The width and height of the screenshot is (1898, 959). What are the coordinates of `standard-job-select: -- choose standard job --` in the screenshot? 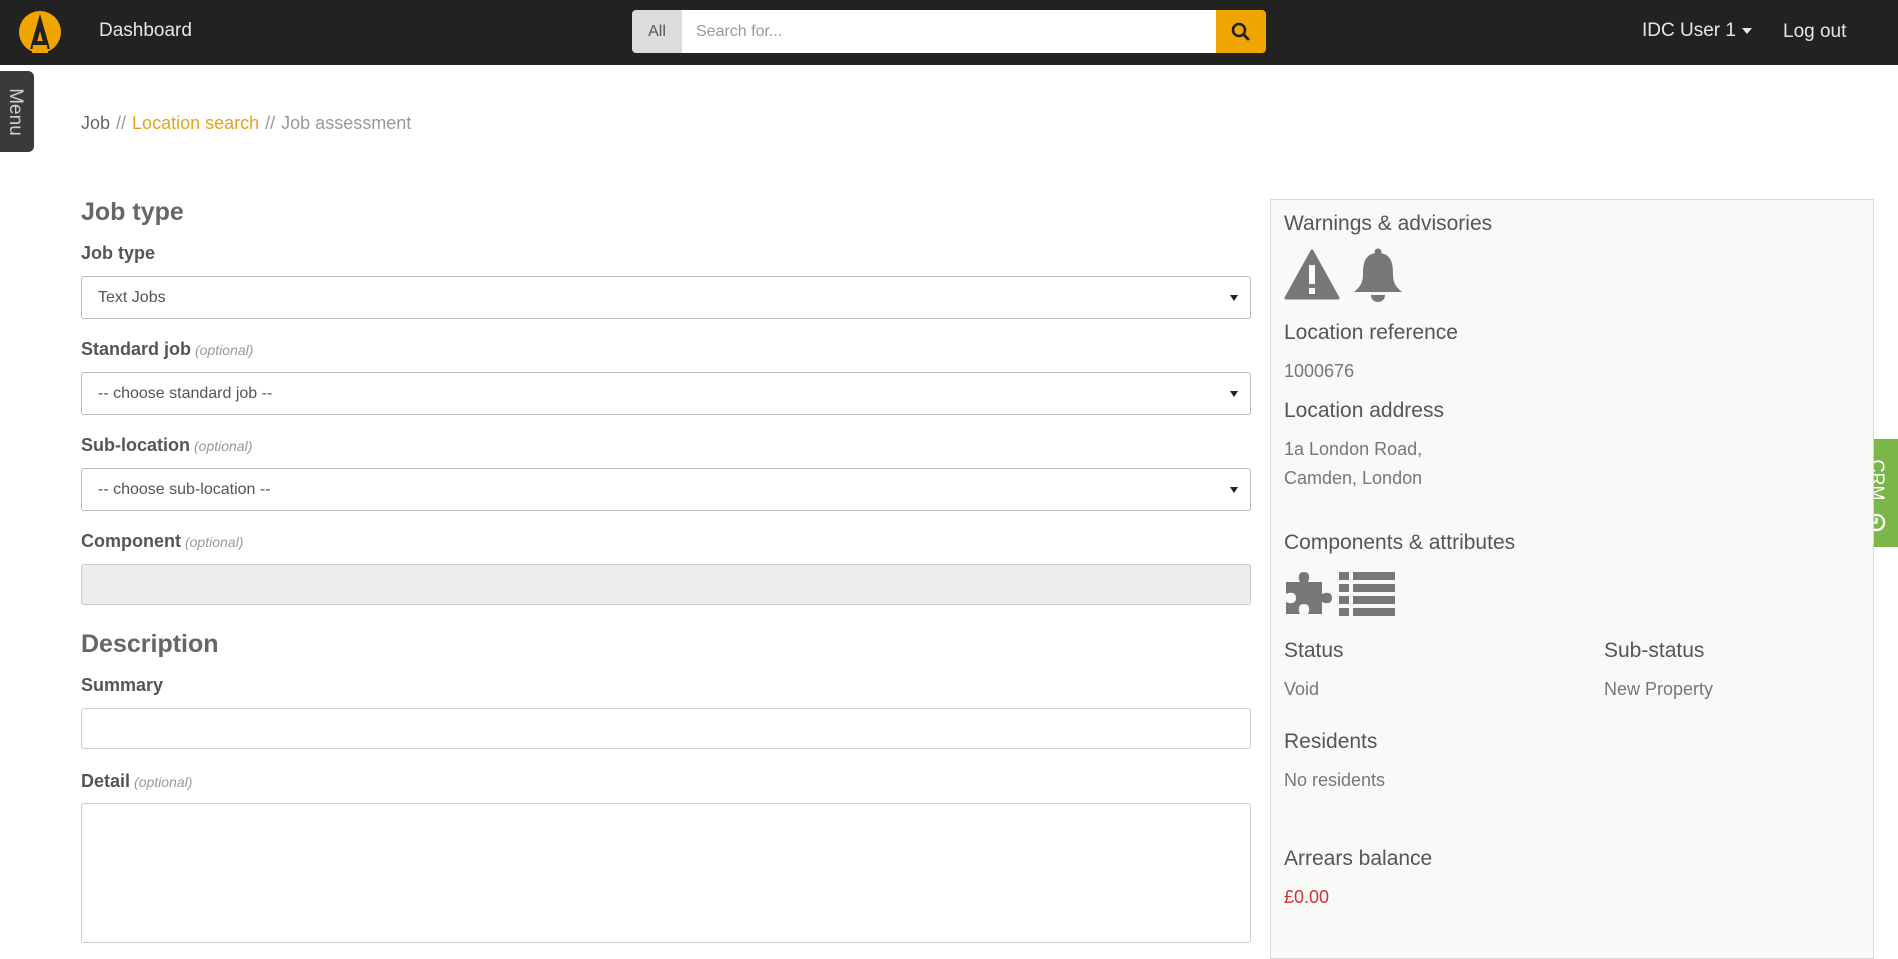 It's located at (666, 393).